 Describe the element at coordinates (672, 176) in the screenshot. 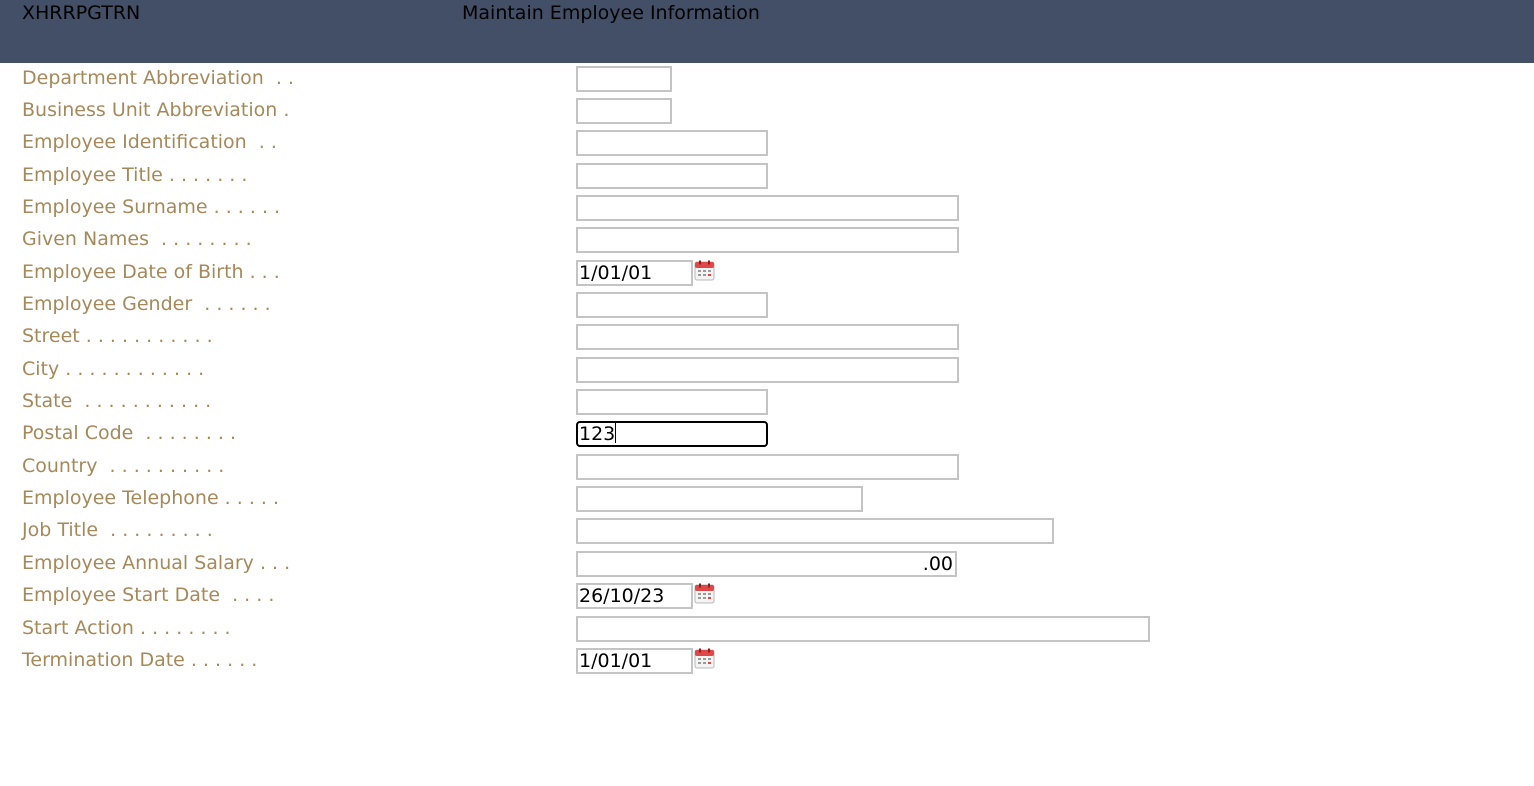

I see `employee-title-field` at that location.